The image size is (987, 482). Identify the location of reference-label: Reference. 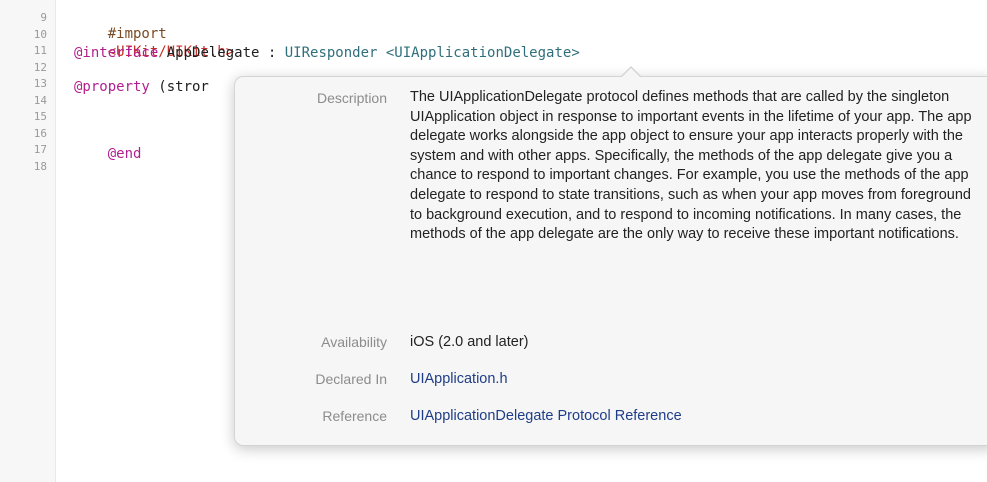
(354, 416).